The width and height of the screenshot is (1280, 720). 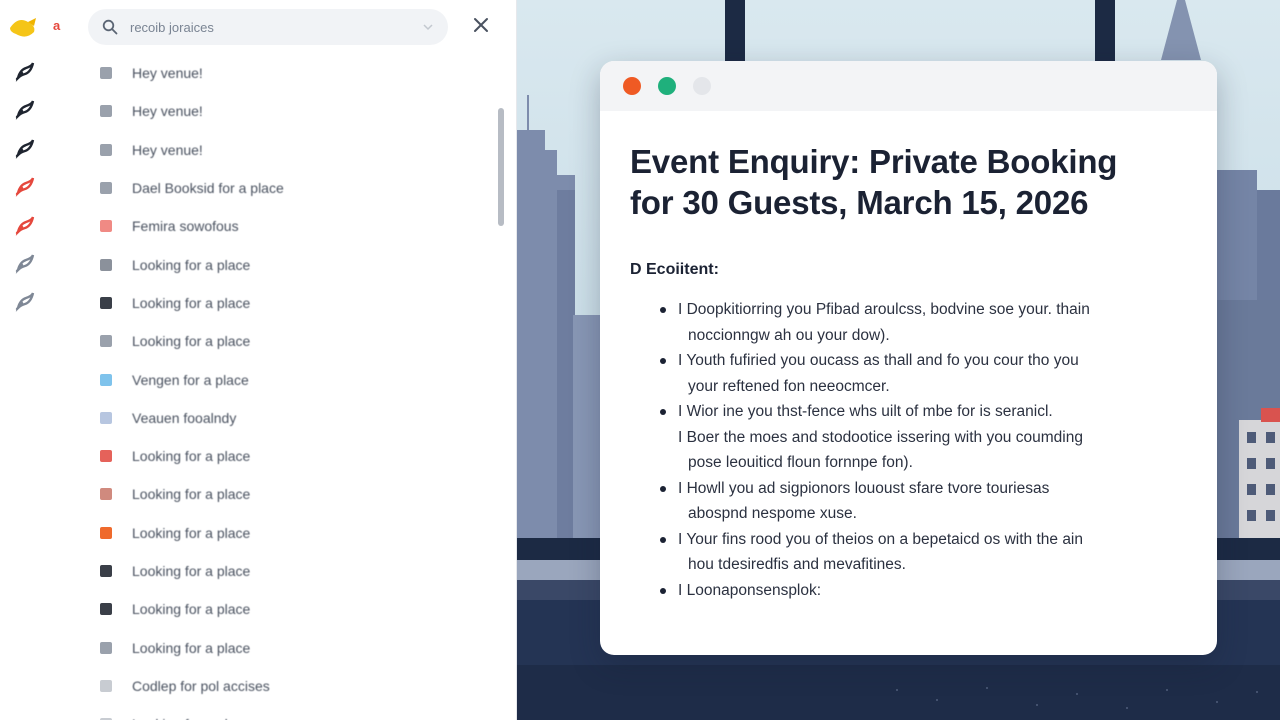 What do you see at coordinates (797, 564) in the screenshot?
I see `list-item-line: hou tdesiredfis and mevafitines.` at bounding box center [797, 564].